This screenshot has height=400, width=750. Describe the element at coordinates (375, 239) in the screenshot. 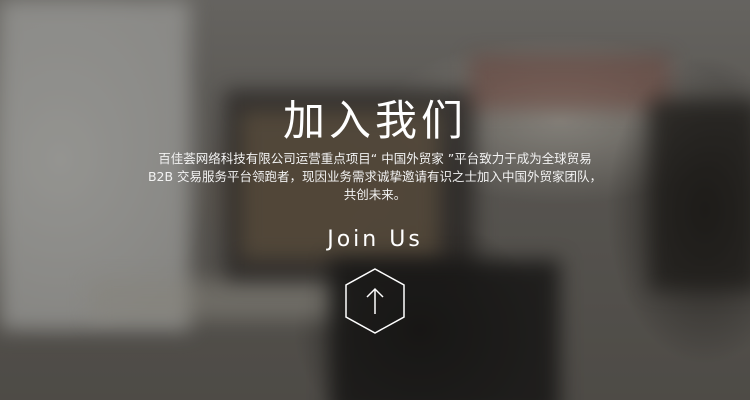

I see `join-us-subtitle: Join Us` at that location.